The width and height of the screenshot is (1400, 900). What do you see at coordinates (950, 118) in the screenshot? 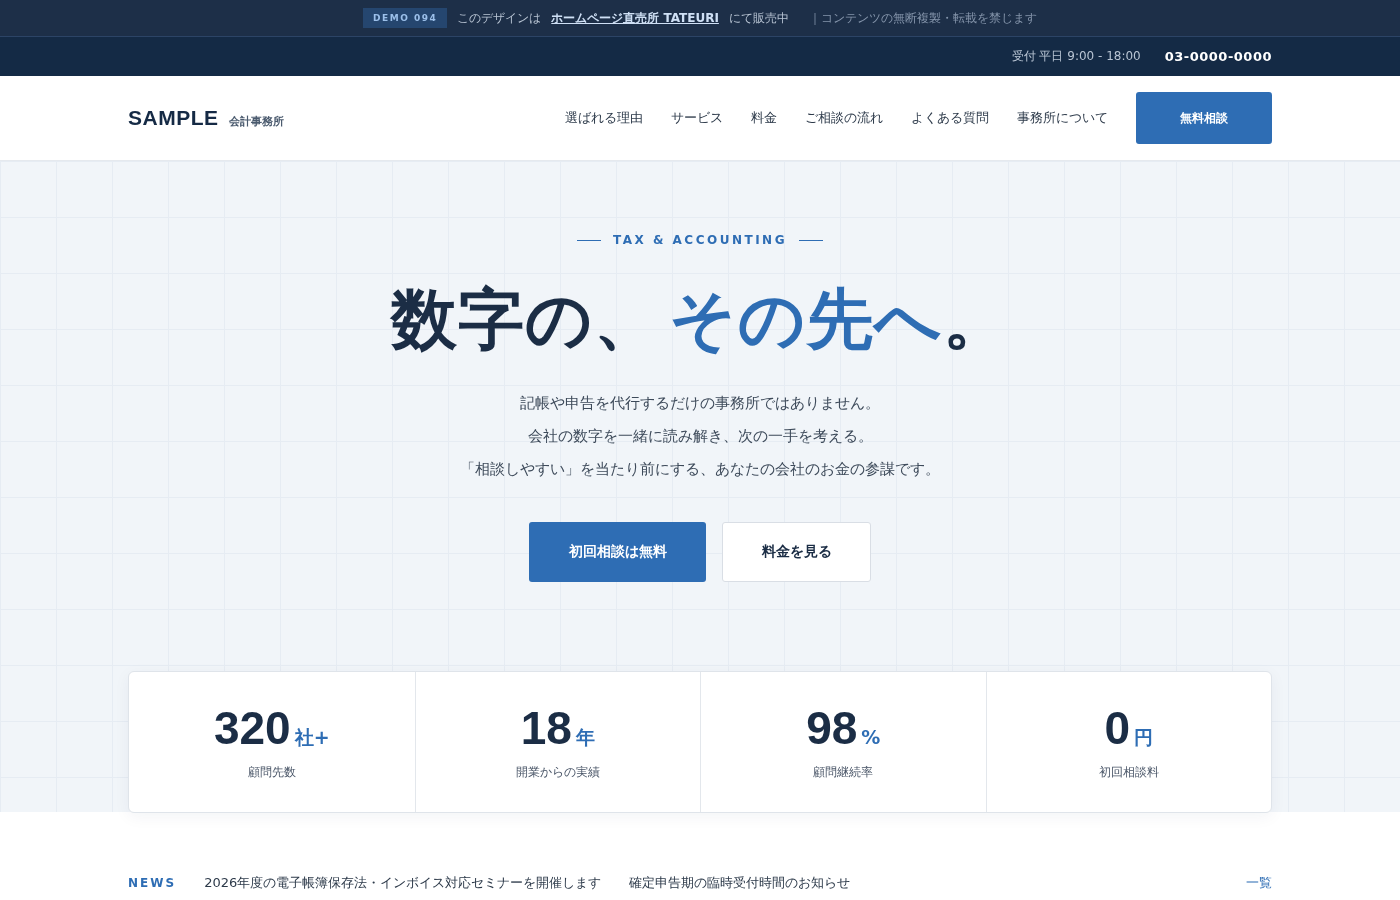
I see `nav-link: よくある質問` at bounding box center [950, 118].